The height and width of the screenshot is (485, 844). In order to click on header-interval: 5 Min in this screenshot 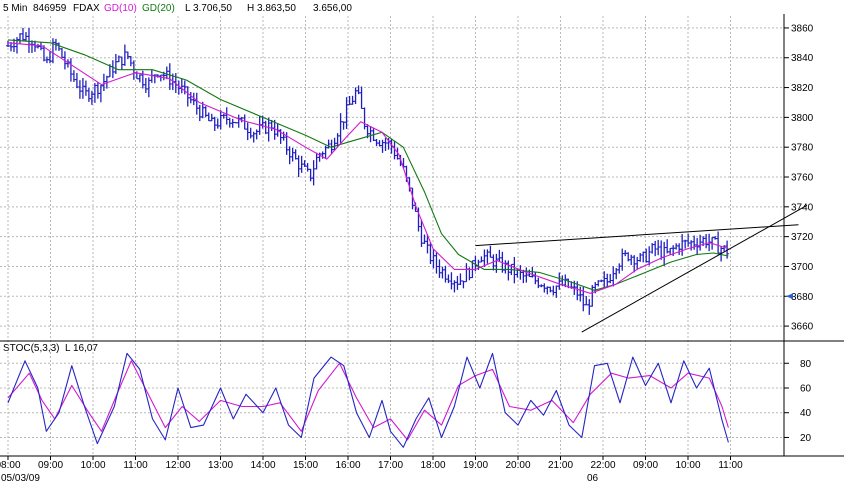, I will do `click(15, 8)`.